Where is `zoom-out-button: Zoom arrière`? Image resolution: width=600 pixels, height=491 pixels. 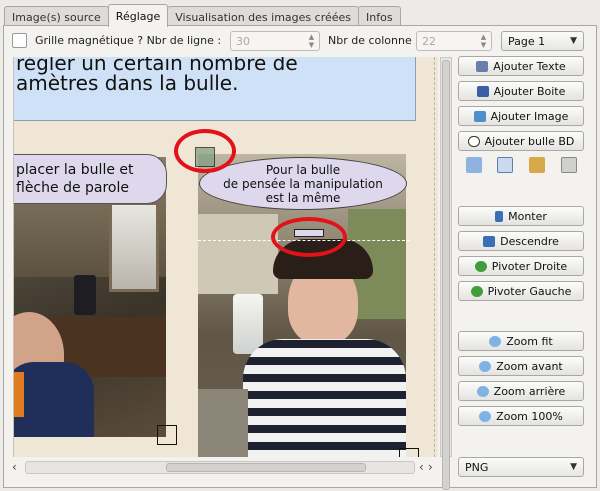
zoom-out-button: Zoom arrière is located at coordinates (521, 391).